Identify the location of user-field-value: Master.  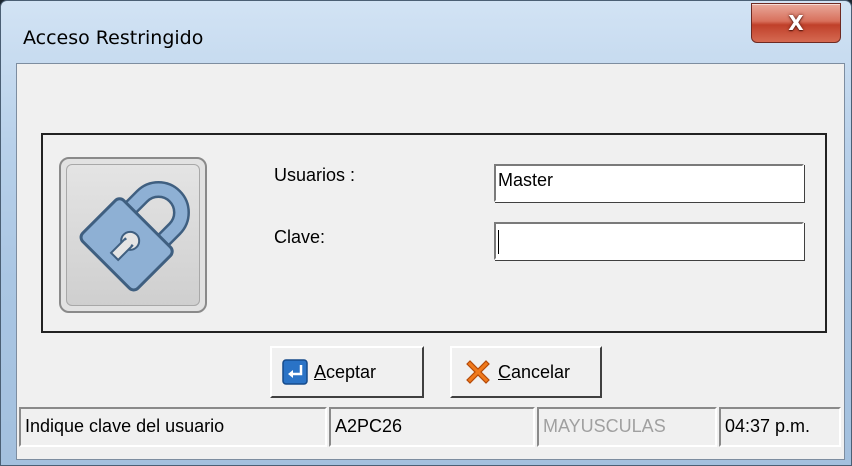
(526, 180).